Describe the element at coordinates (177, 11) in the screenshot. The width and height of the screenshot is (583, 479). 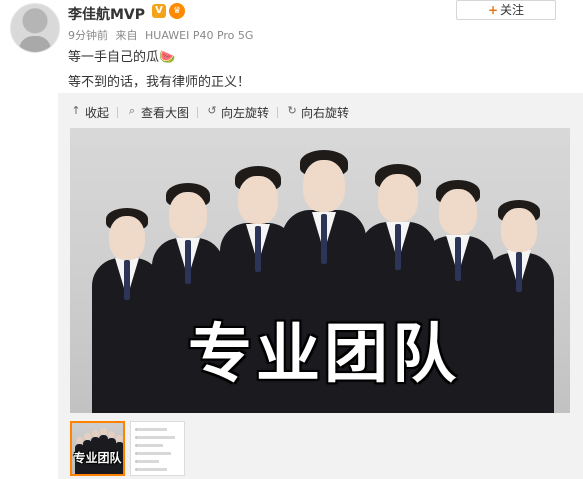
I see `member-crown-icon: ♛` at that location.